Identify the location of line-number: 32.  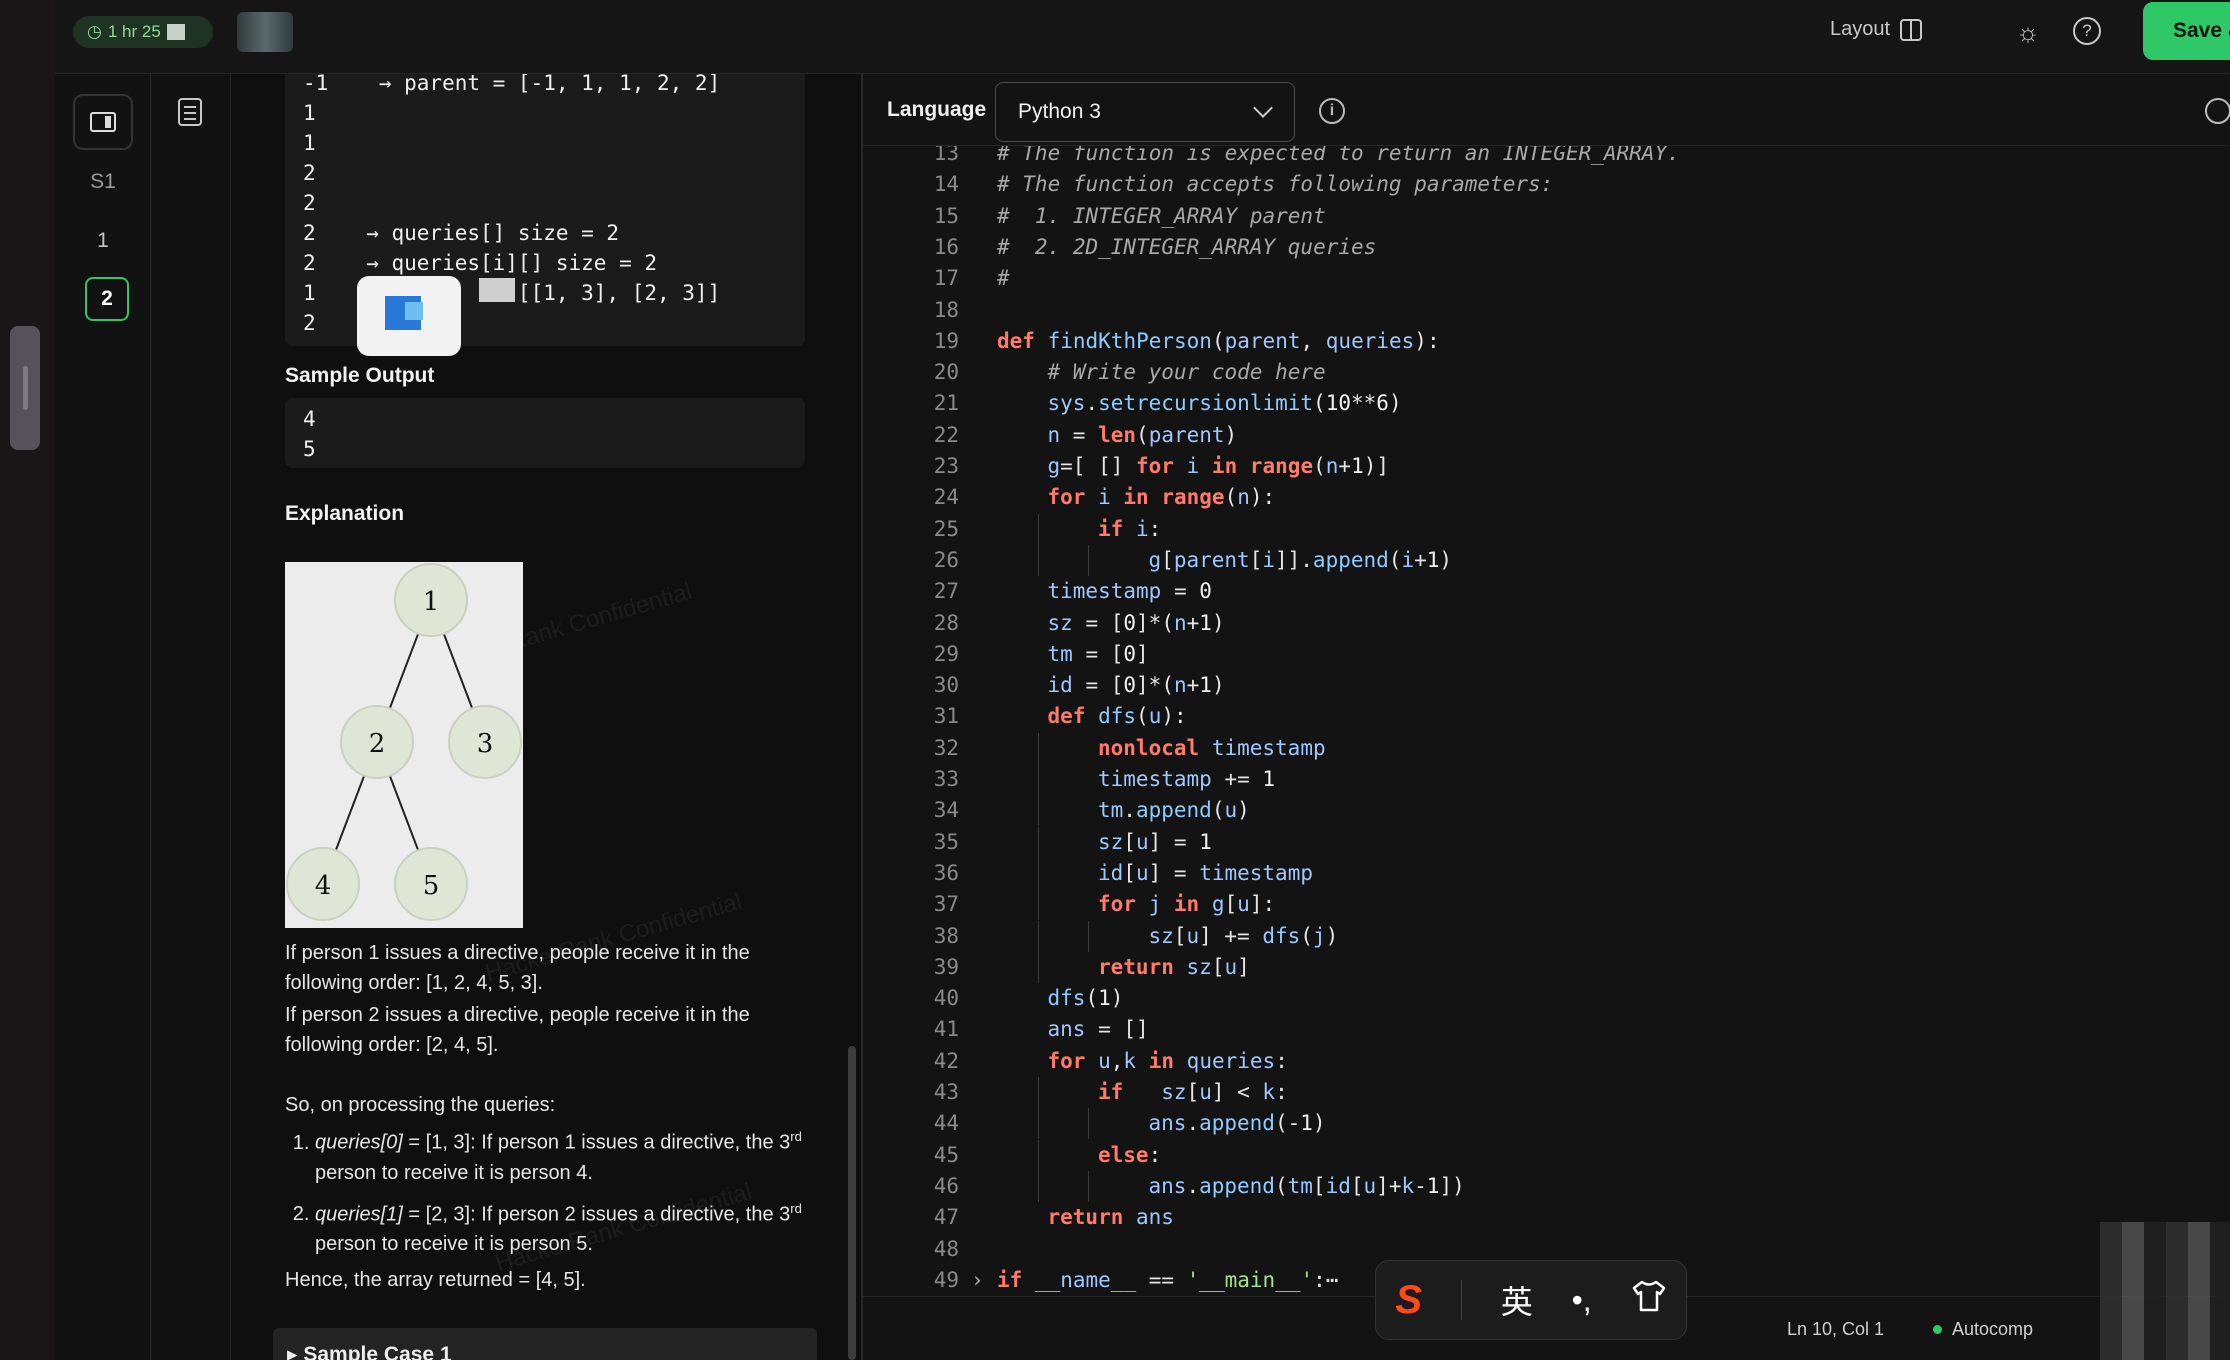
(946, 747).